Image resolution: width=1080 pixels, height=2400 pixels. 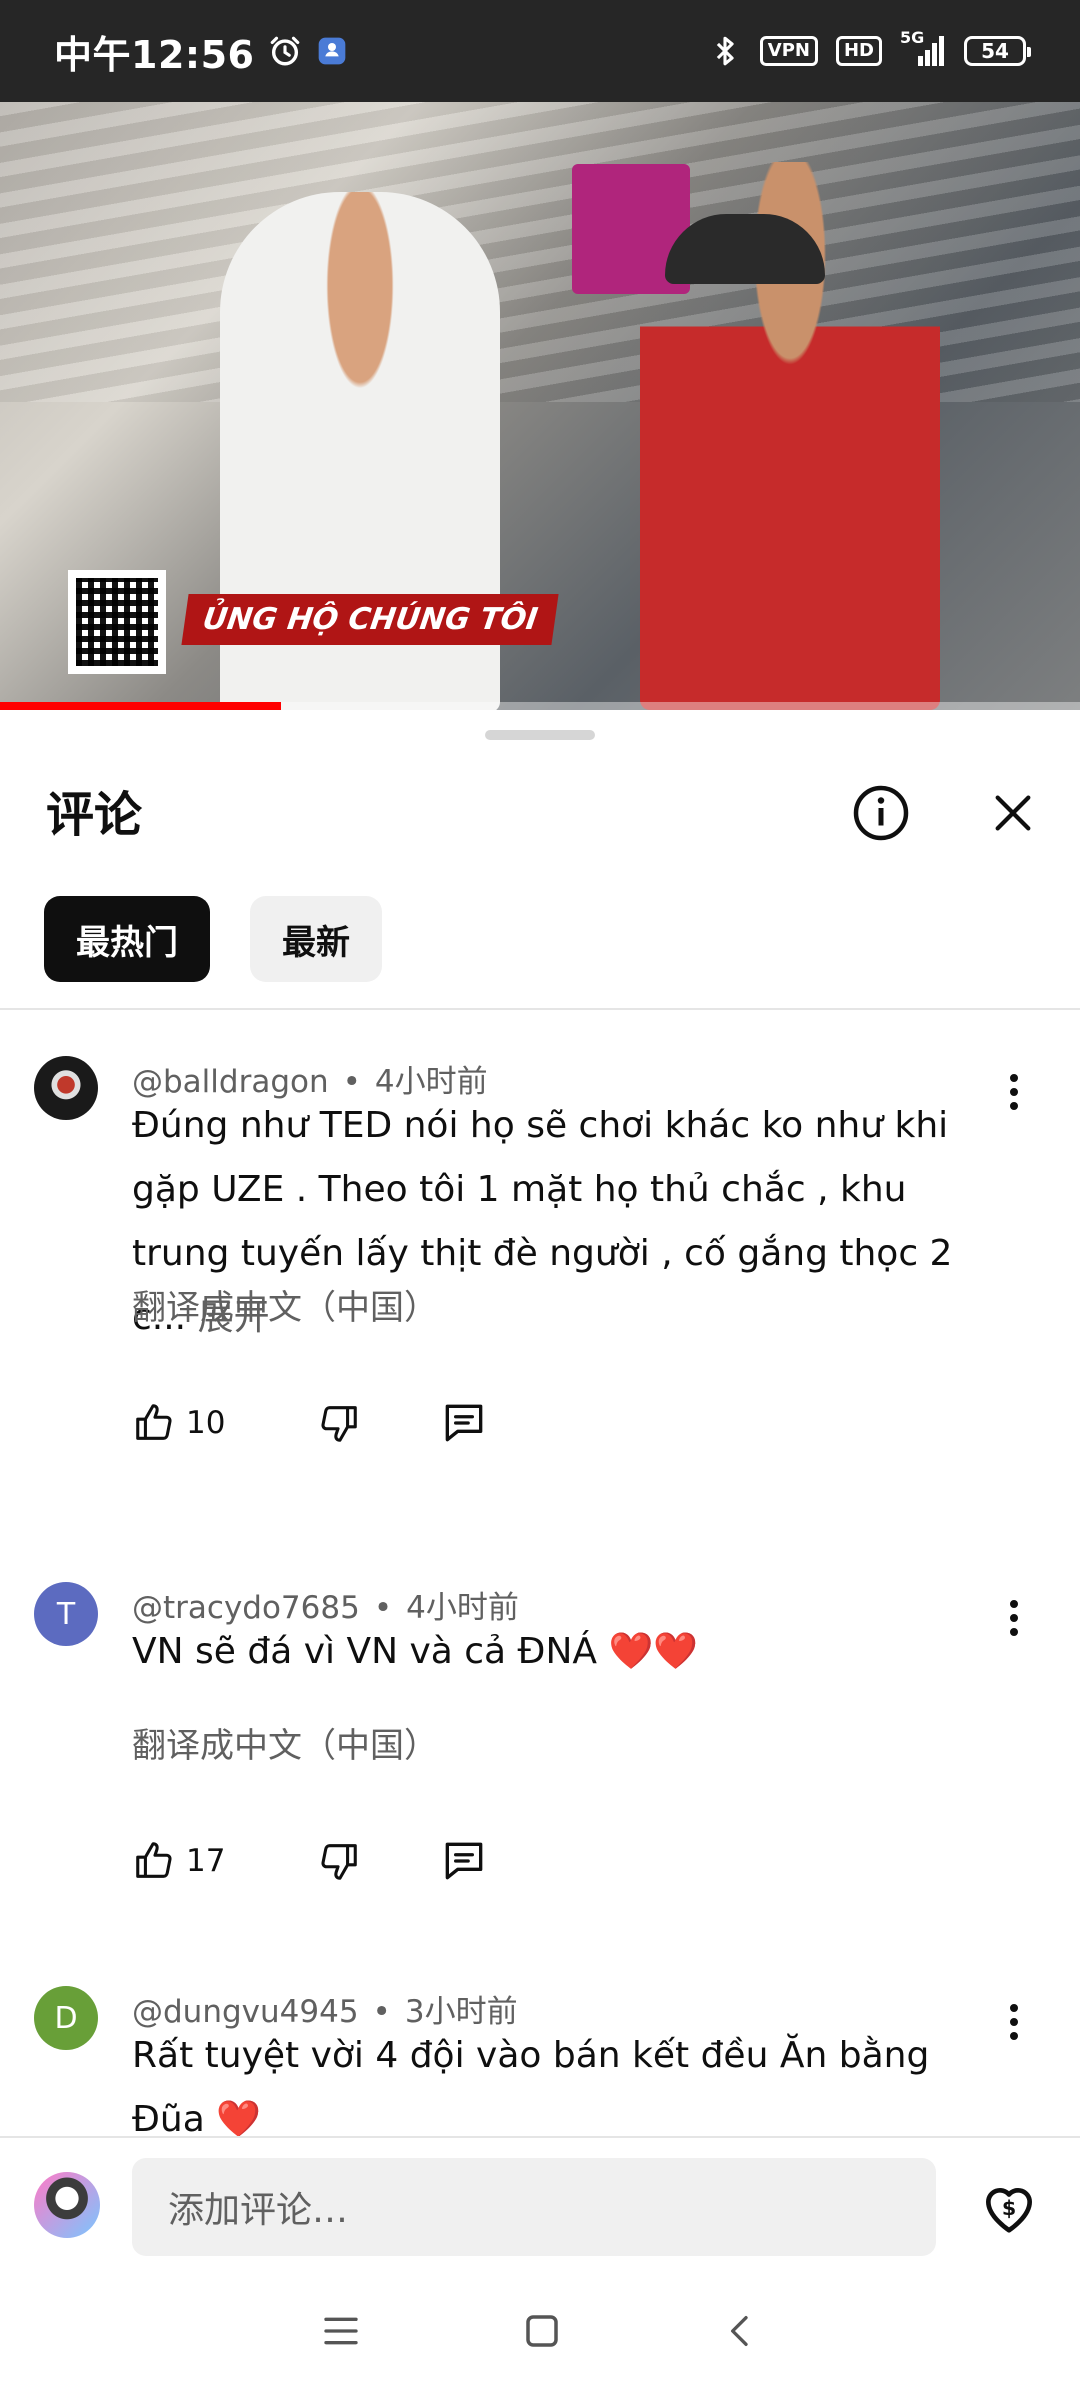 I want to click on close-icon, so click(x=1013, y=813).